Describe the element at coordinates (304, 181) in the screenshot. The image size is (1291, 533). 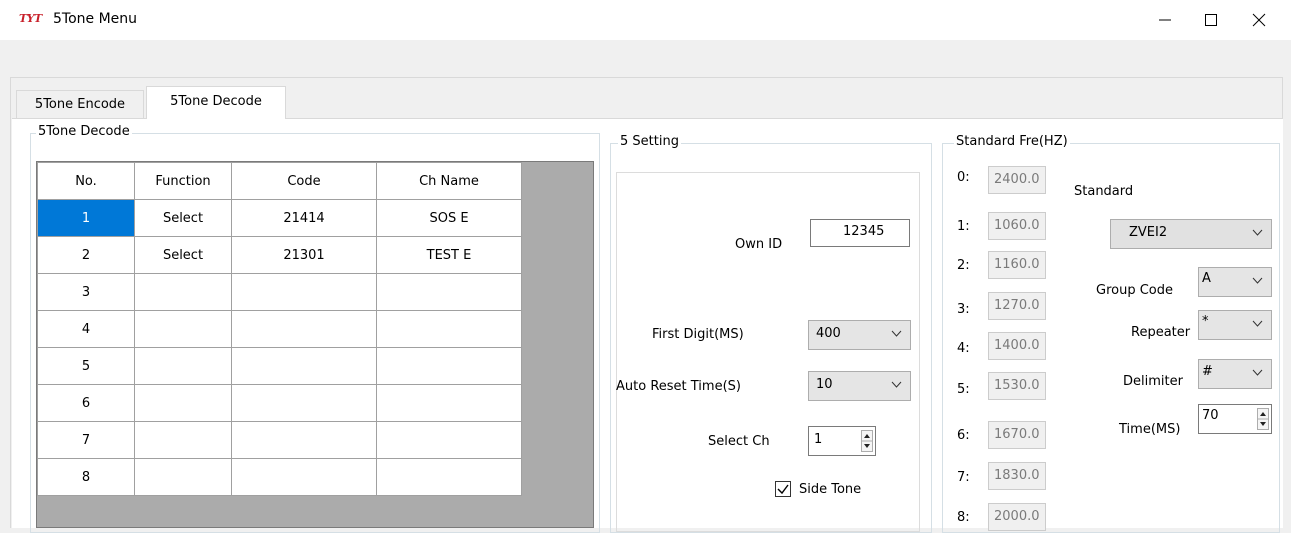
I see `col-header-code: Code` at that location.